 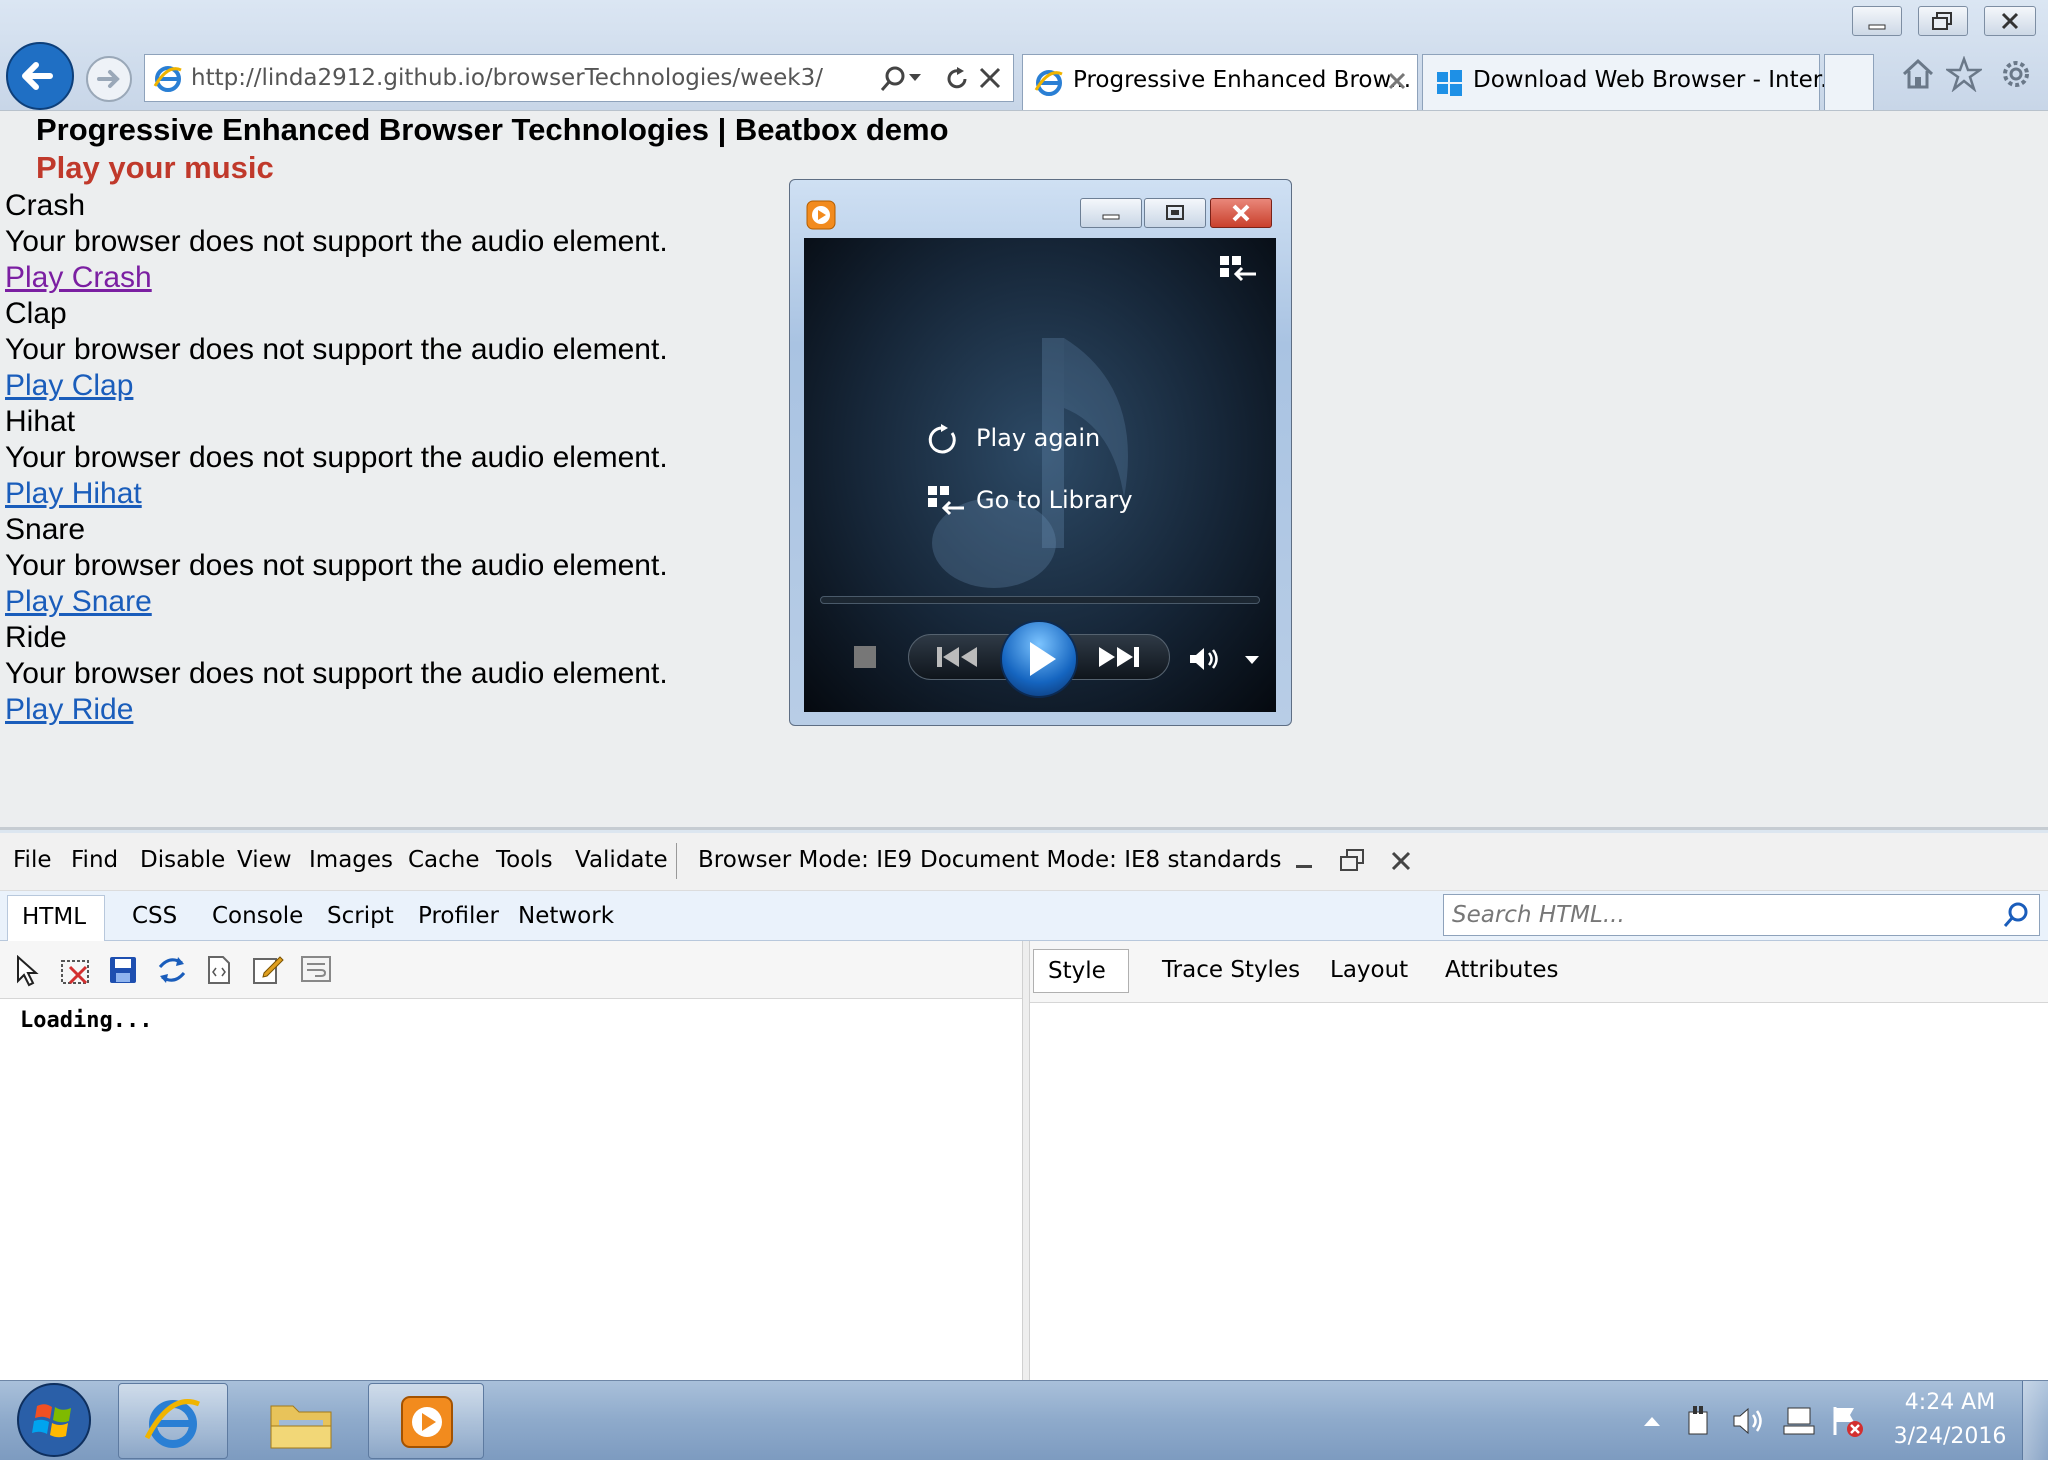 I want to click on start-button, so click(x=54, y=1420).